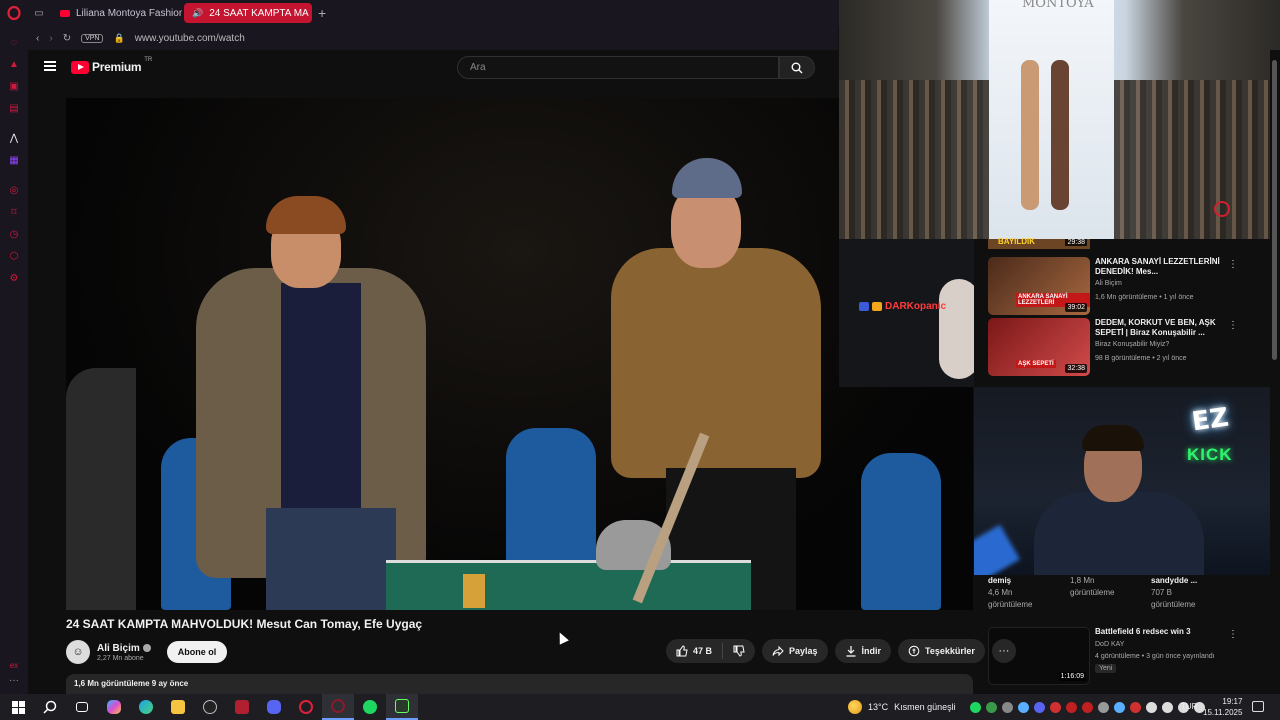 This screenshot has width=1280, height=720. Describe the element at coordinates (1275, 372) in the screenshot. I see `scrollbar` at that location.